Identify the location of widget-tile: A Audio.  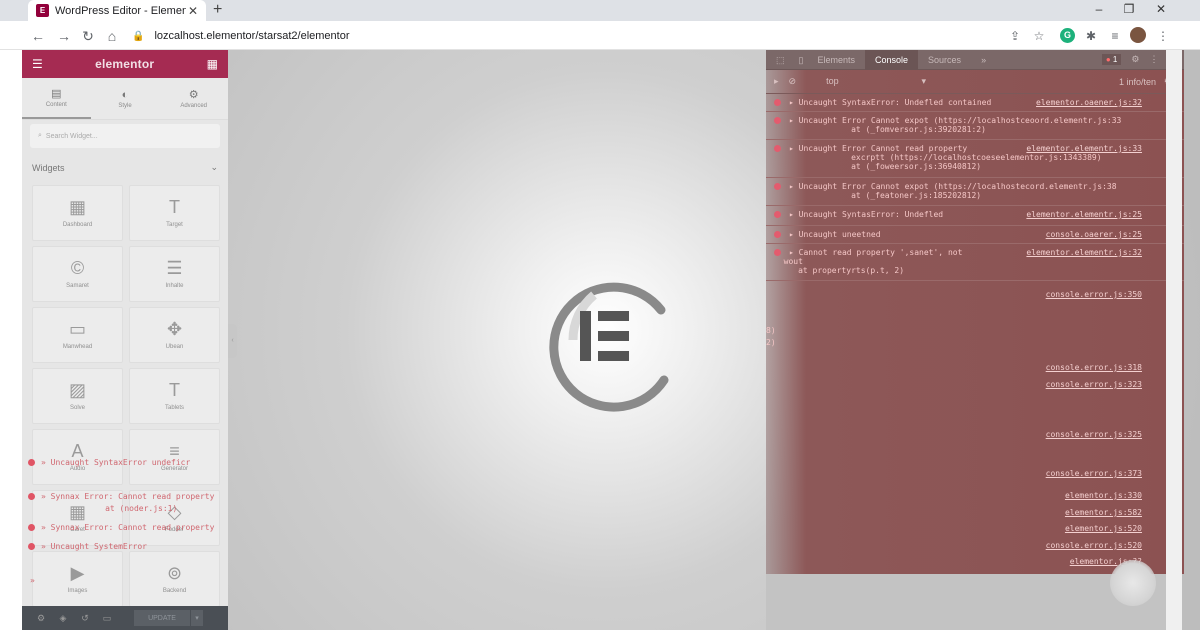
(77, 457).